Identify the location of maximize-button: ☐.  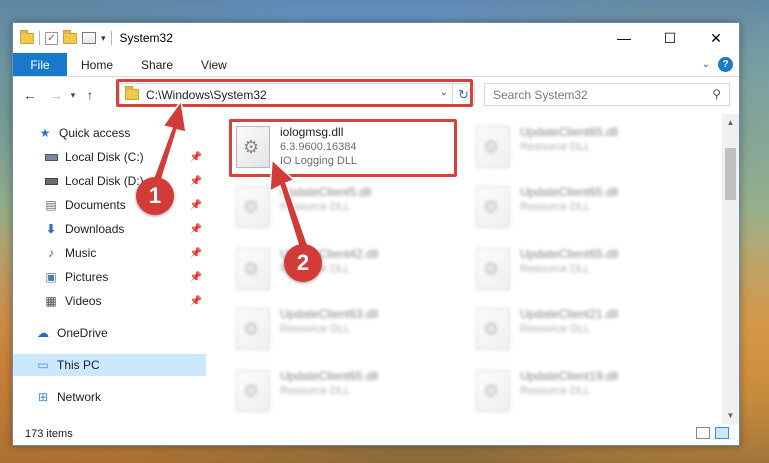
(670, 38).